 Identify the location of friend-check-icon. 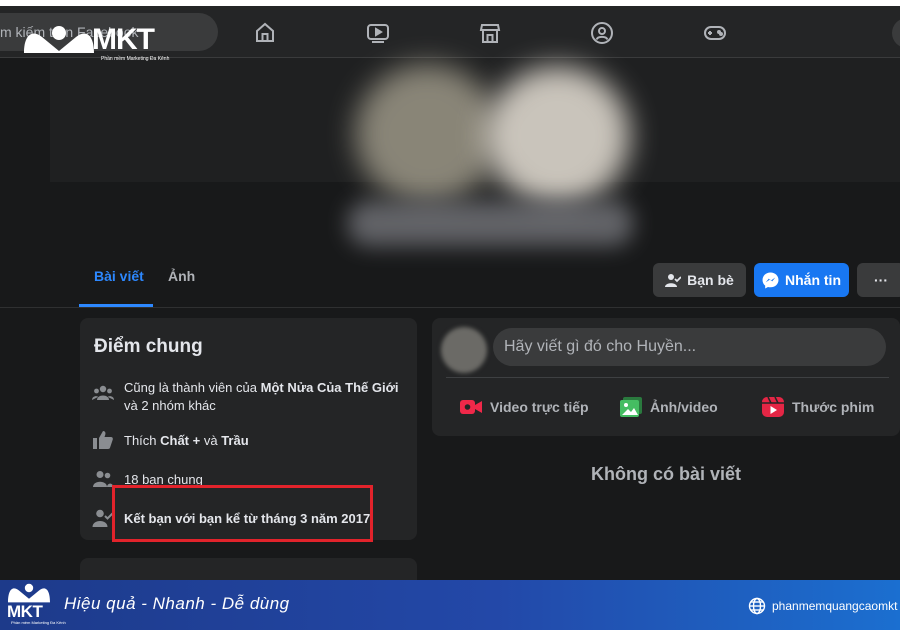
(673, 280).